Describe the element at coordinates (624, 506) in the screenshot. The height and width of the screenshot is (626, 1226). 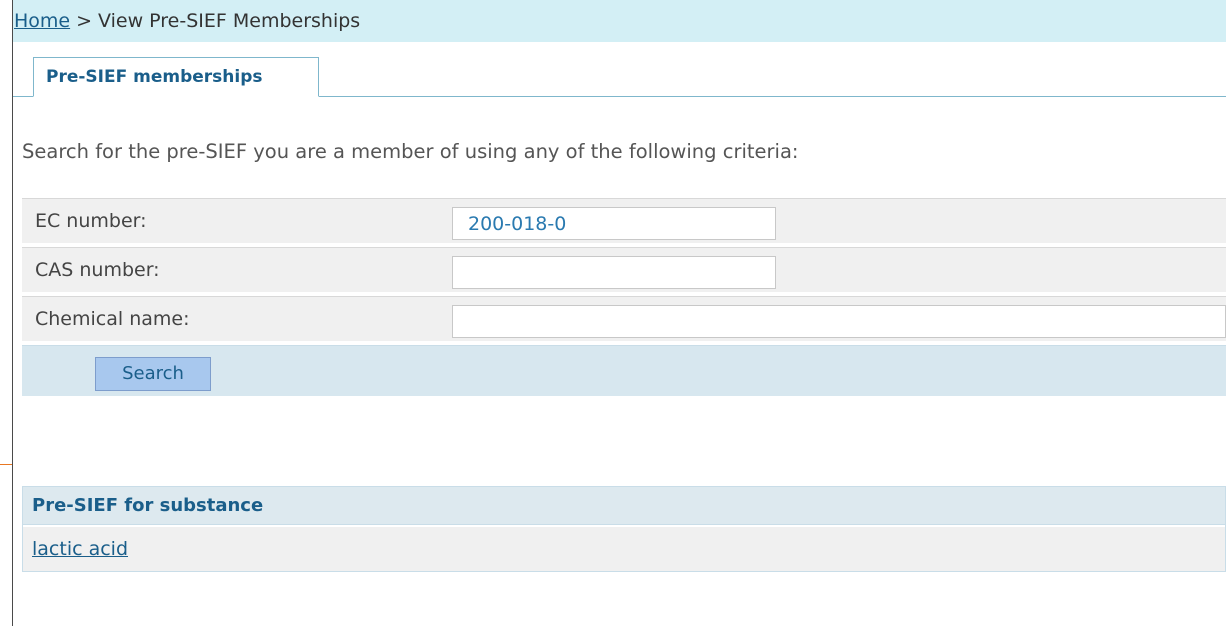
I see `results-header: Pre-SIEF for substance` at that location.